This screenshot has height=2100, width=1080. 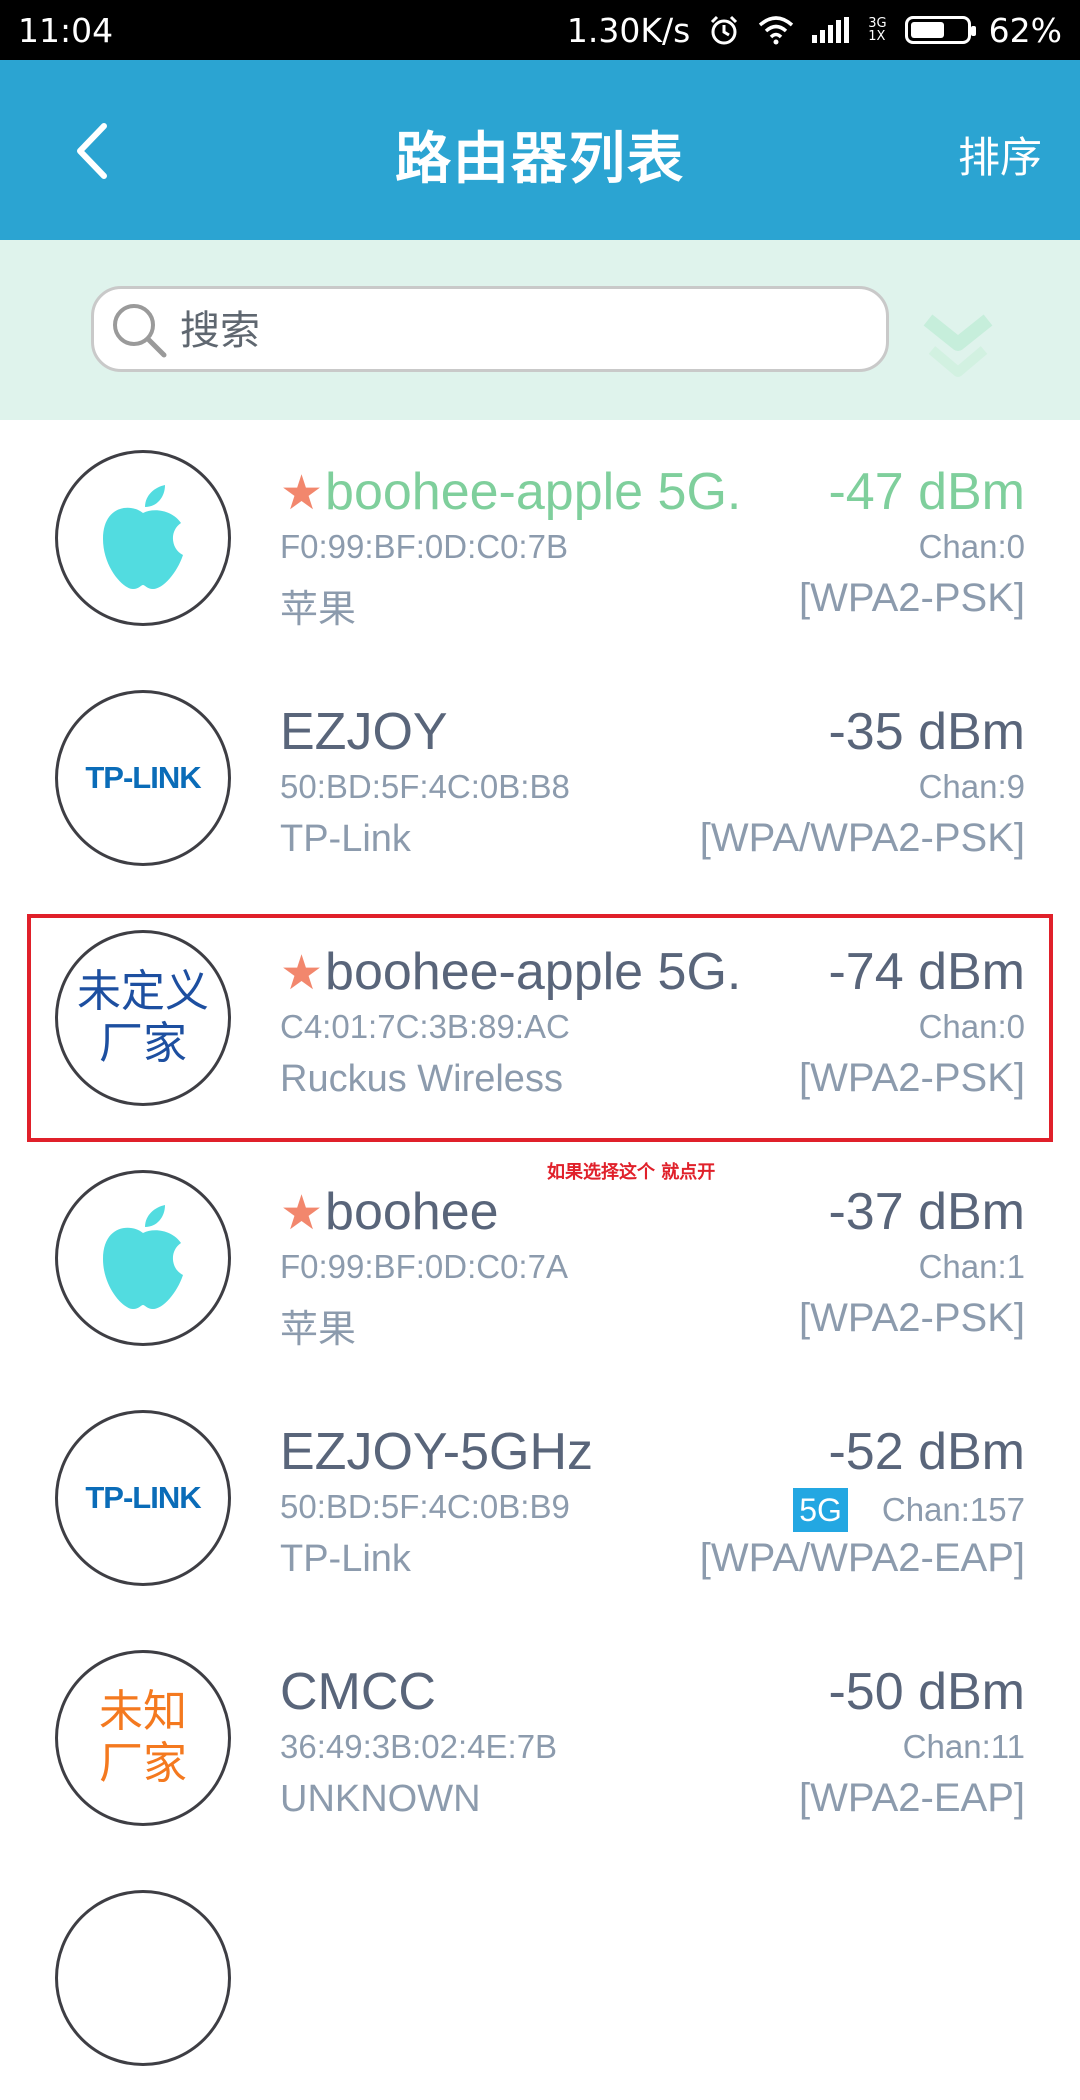 What do you see at coordinates (540, 1980) in the screenshot?
I see `router-row-partial` at bounding box center [540, 1980].